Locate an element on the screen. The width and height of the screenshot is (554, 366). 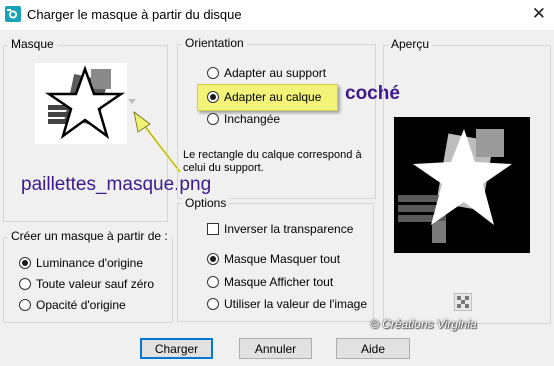
radio-fit-canvas: Adapter au support is located at coordinates (266, 73).